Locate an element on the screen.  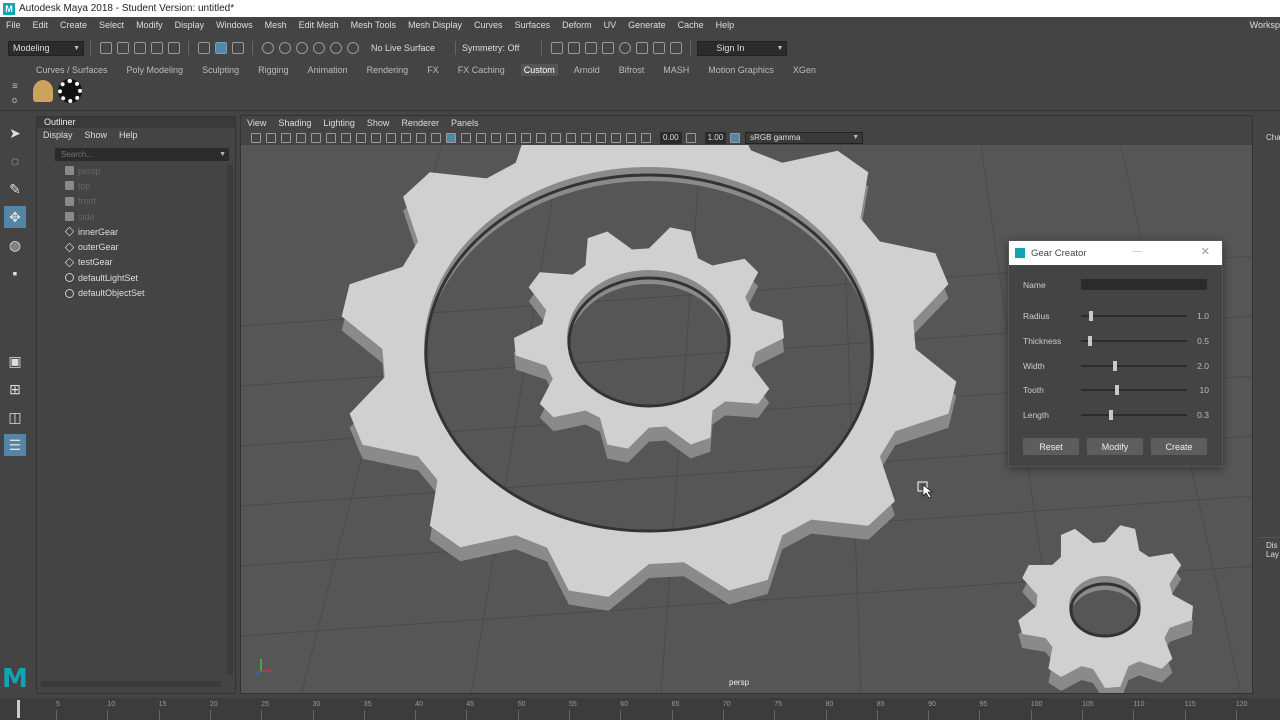
menu-edit-mesh: Edit Mesh is located at coordinates (319, 25).